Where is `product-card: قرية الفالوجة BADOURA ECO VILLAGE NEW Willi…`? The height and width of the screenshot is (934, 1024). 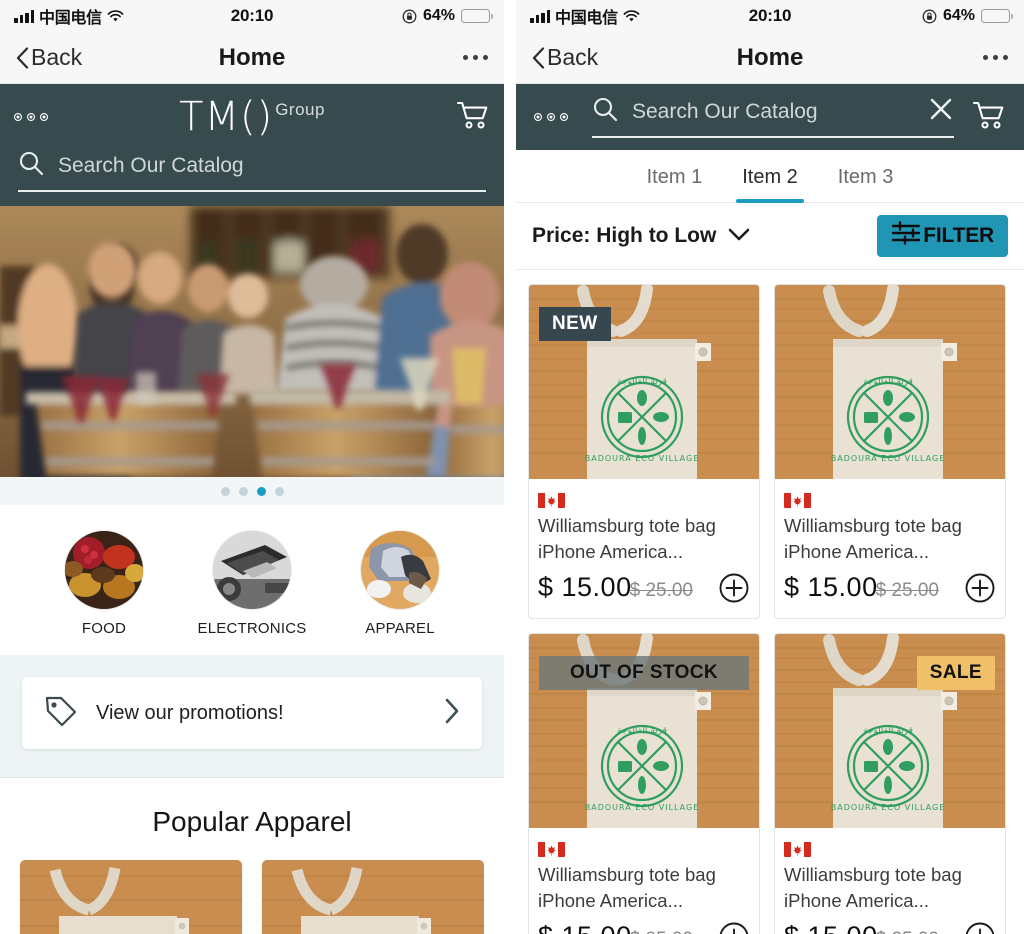
product-card: قرية الفالوجة BADOURA ECO VILLAGE NEW Willi… is located at coordinates (644, 452).